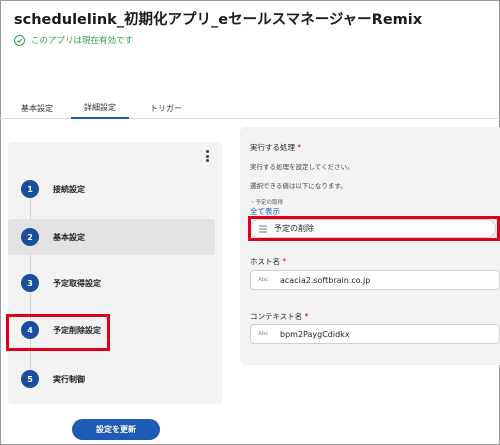  Describe the element at coordinates (279, 316) in the screenshot. I see `context-label: コンテキスト名 *` at that location.